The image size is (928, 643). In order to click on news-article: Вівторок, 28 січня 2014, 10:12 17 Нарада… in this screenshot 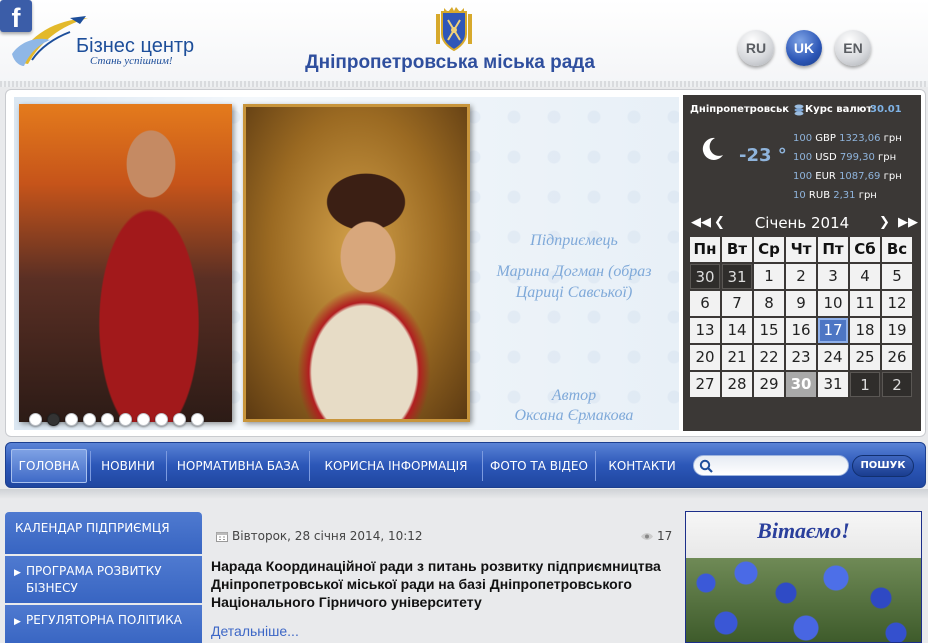, I will do `click(442, 577)`.